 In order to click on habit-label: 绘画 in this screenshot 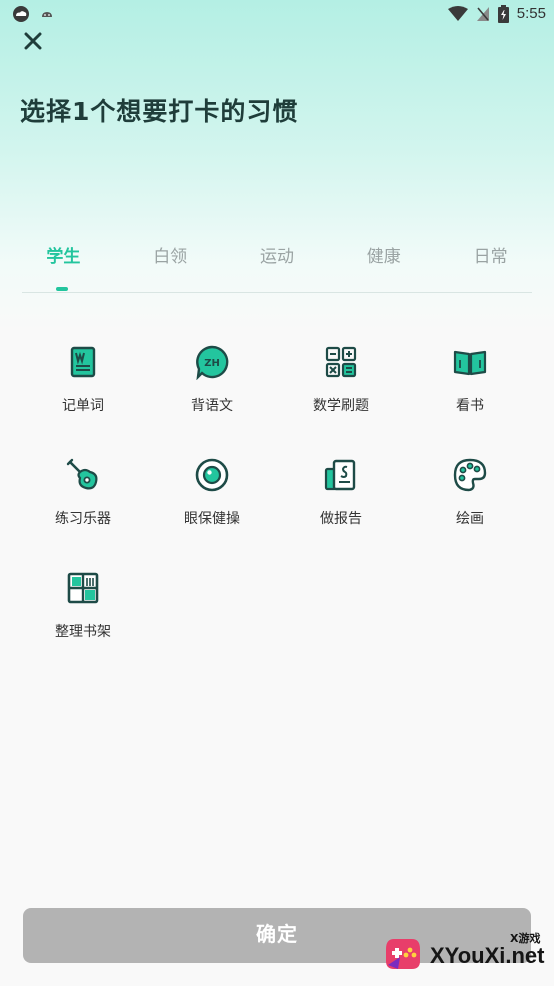, I will do `click(470, 519)`.